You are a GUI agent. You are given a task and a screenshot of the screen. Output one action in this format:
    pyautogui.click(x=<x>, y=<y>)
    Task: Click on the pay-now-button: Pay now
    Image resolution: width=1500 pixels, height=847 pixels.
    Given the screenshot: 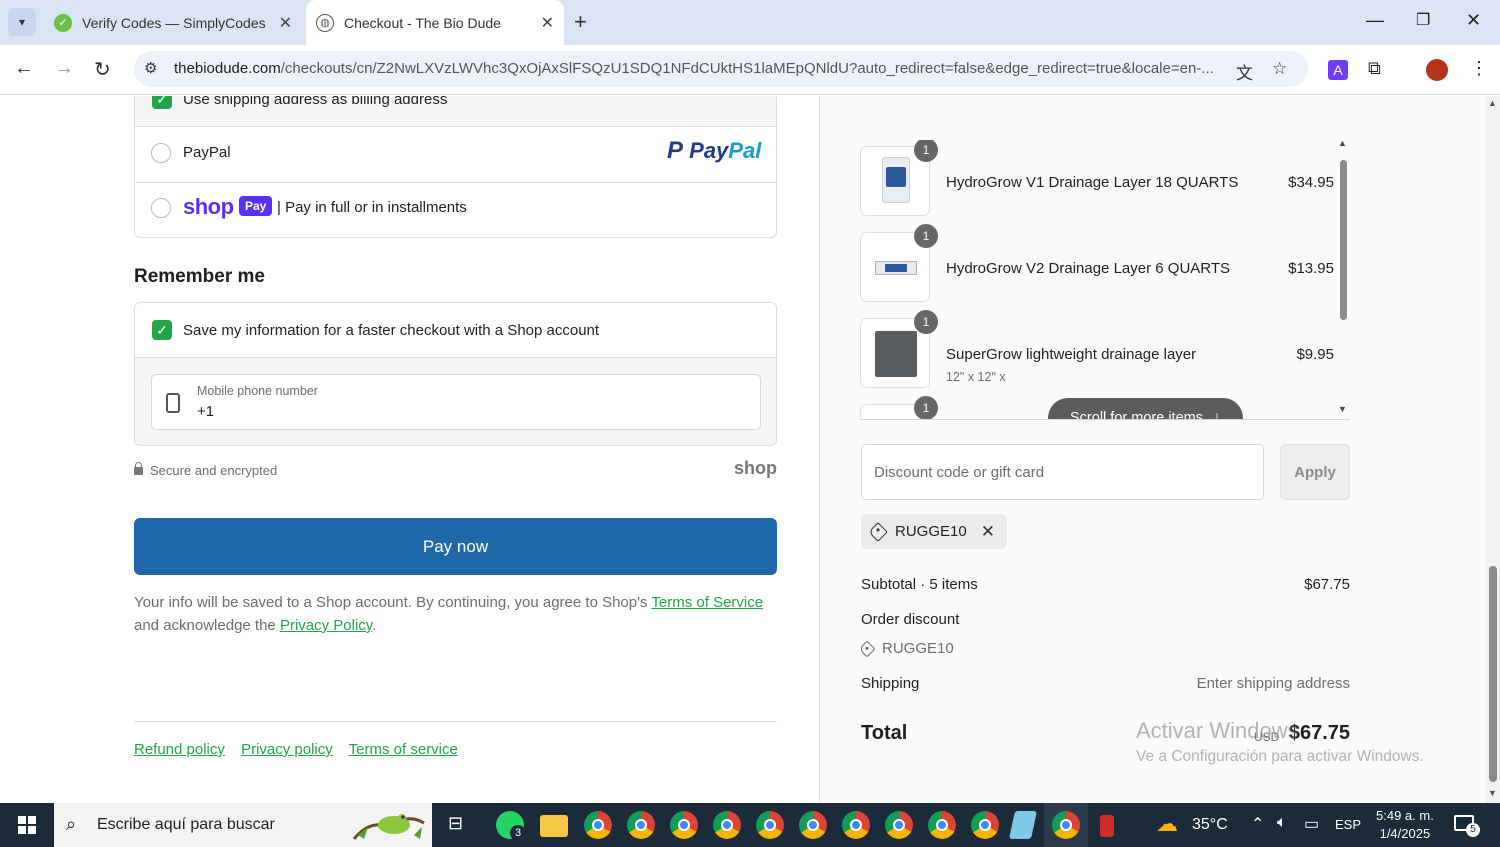 What is the action you would take?
    pyautogui.click(x=455, y=546)
    